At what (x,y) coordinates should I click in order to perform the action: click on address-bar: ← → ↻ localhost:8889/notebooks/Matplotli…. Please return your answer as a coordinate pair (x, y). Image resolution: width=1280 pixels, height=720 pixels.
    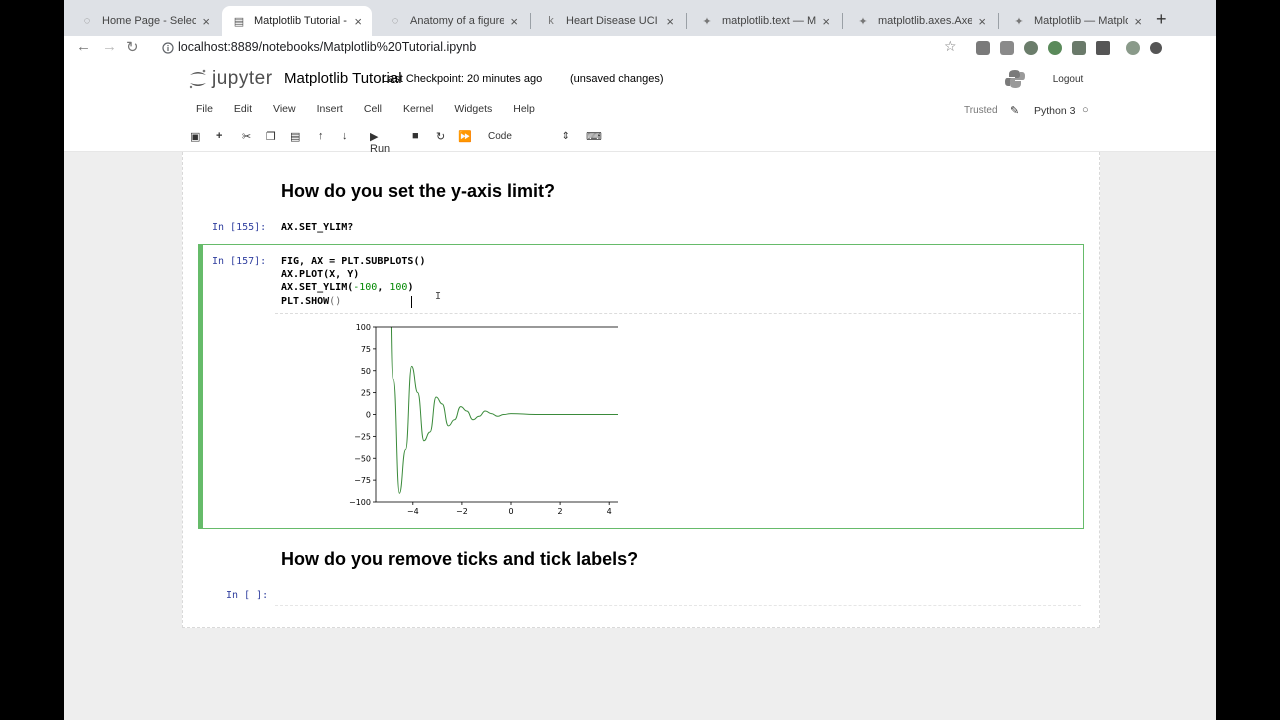
    Looking at the image, I should click on (640, 48).